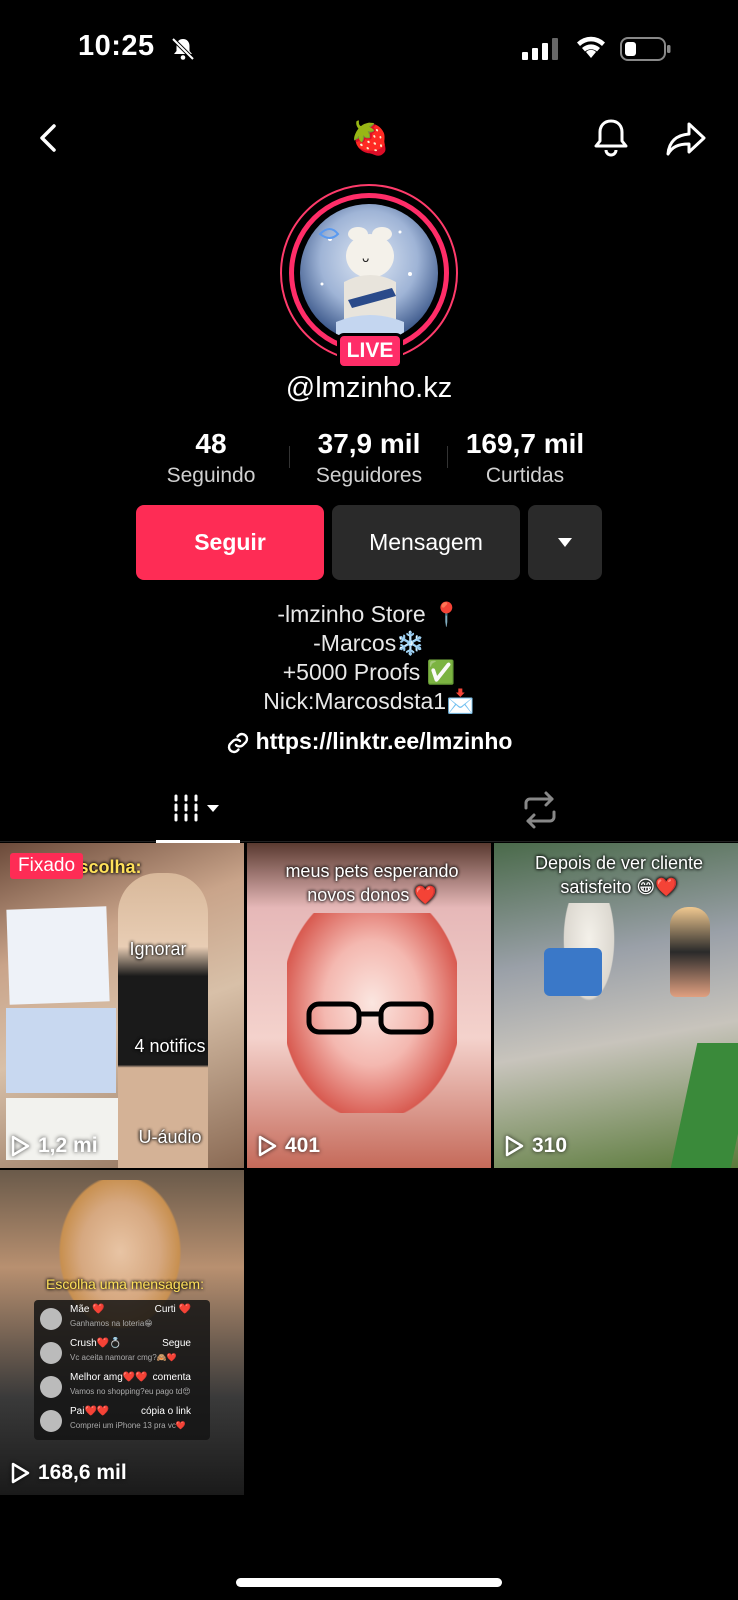 The image size is (738, 1600). I want to click on chat-option: Mãe ❤️ Ganhamos na loteria😁 Curti ❤️, so click(122, 1319).